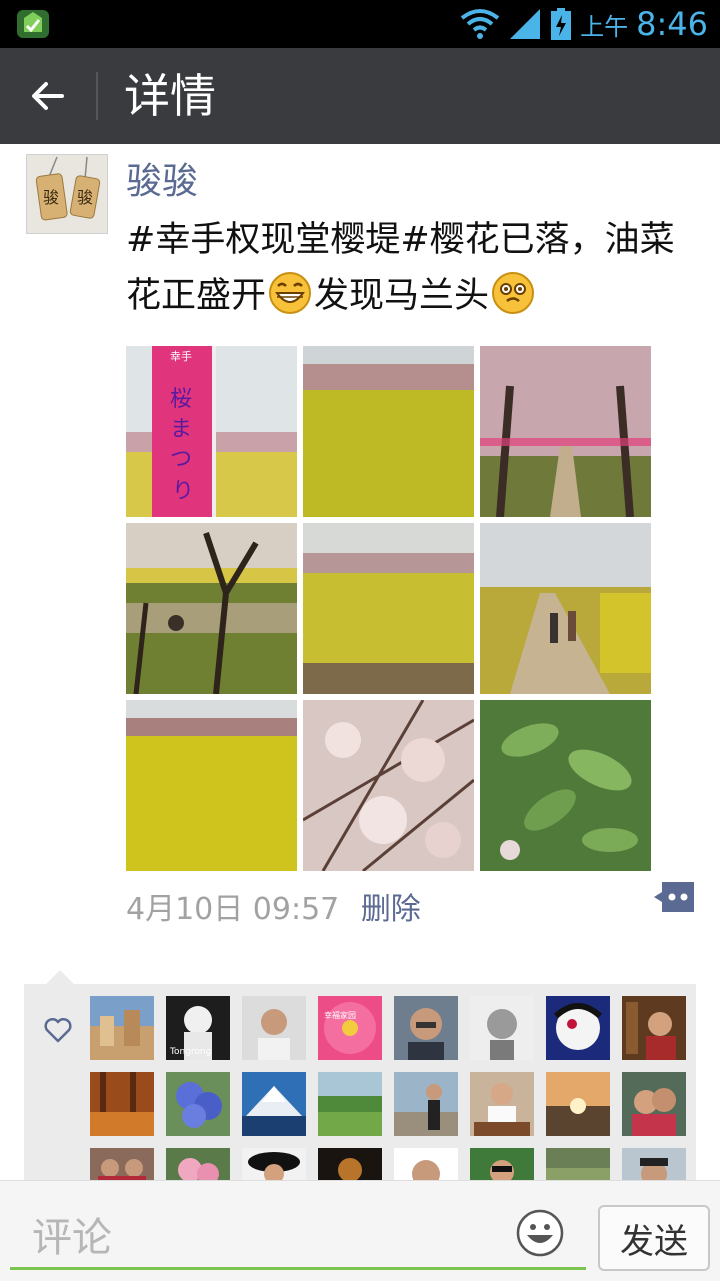 The image size is (720, 1281). What do you see at coordinates (565, 608) in the screenshot?
I see `photo-people-walking` at bounding box center [565, 608].